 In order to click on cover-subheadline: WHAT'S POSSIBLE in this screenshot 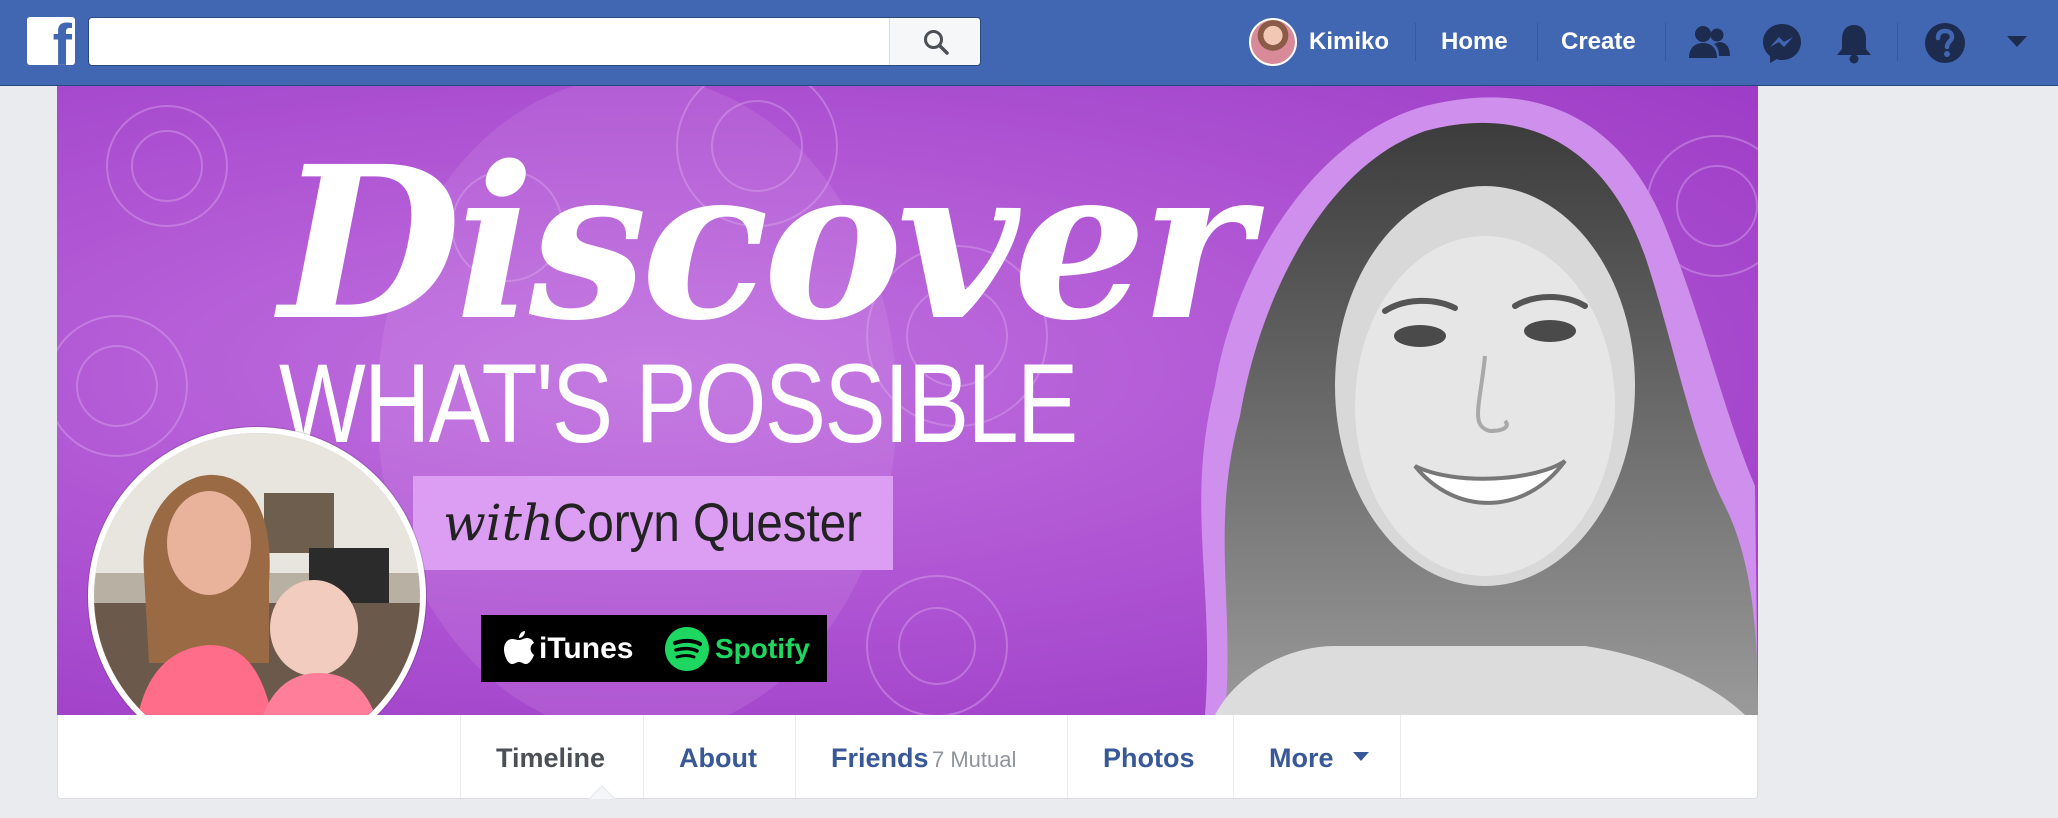, I will do `click(678, 403)`.